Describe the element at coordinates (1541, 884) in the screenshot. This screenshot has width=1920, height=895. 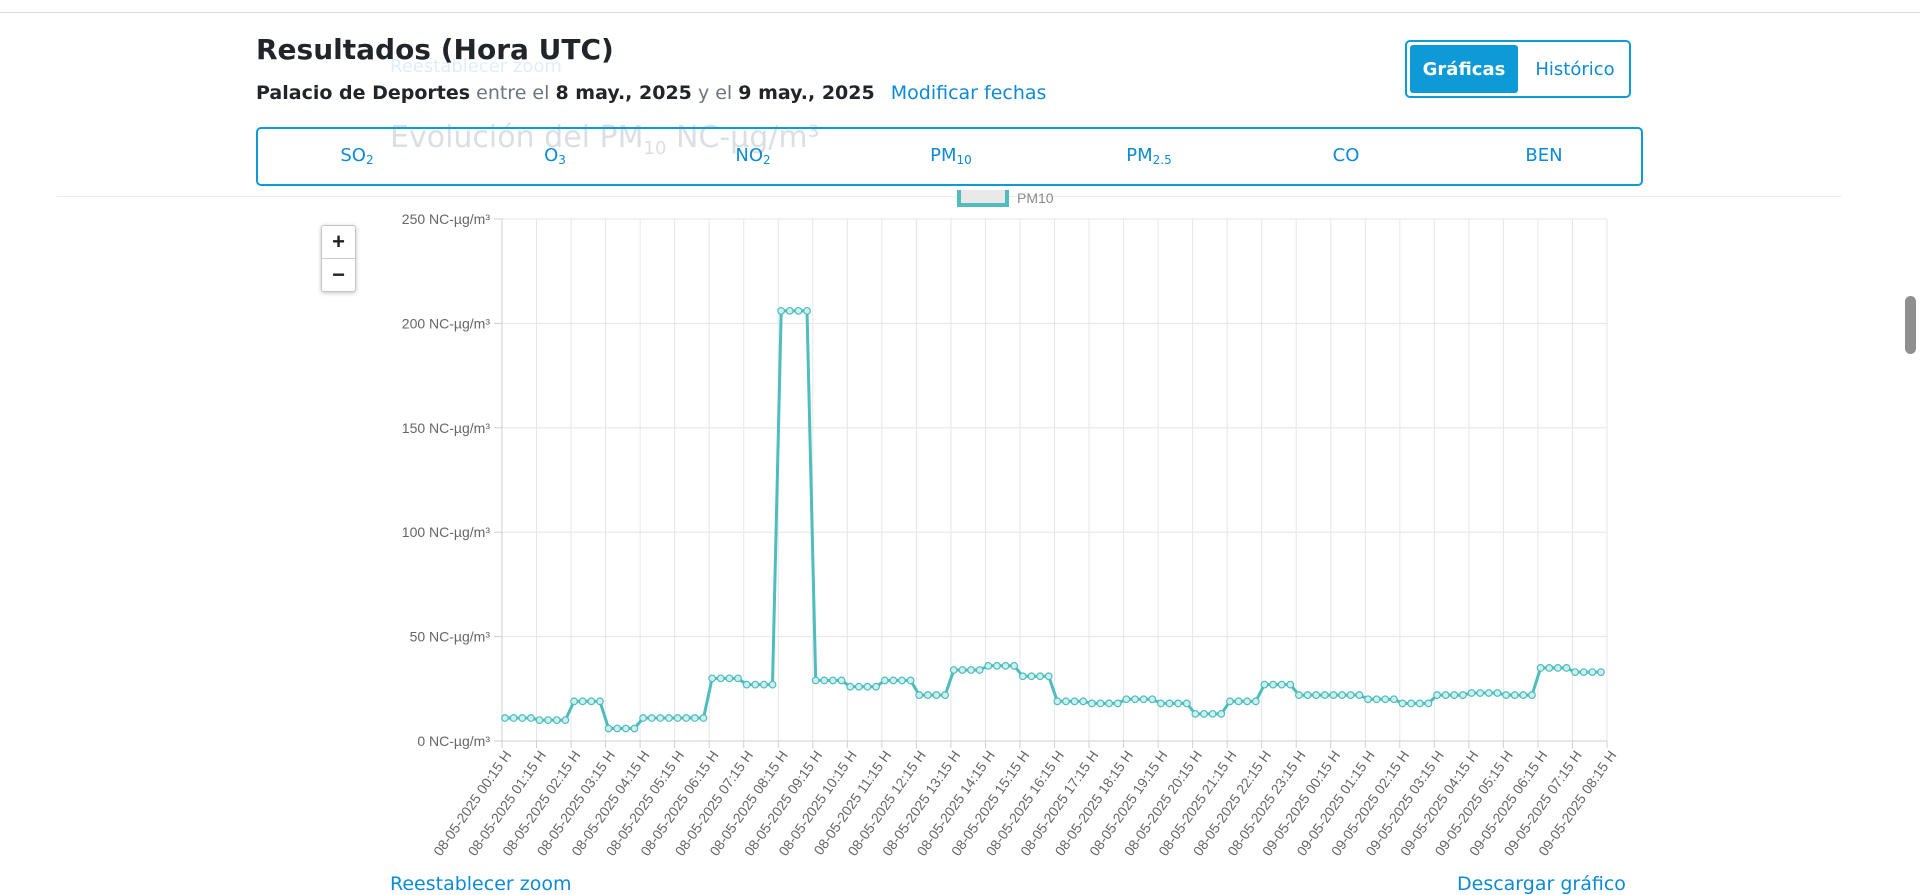
I see `download-chart-link: Descargar gráfico` at that location.